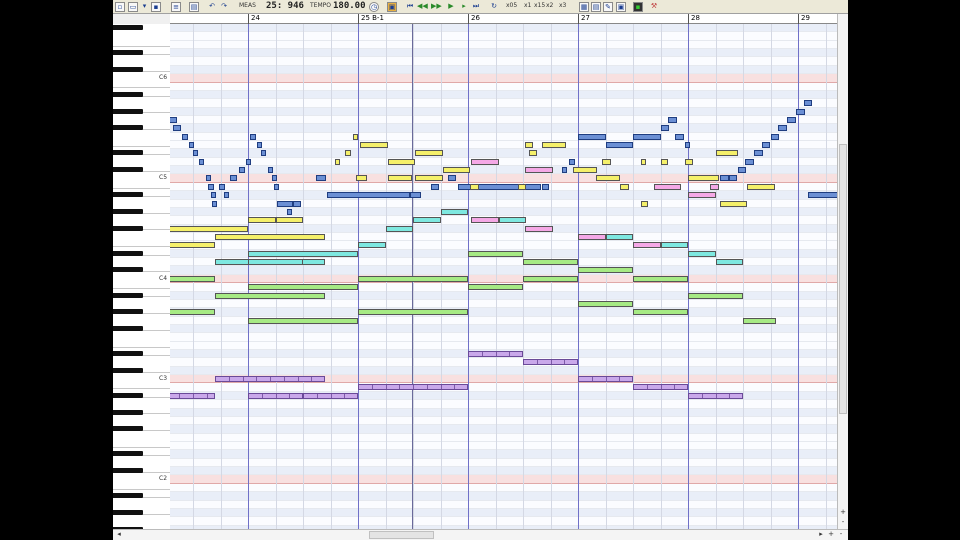 The width and height of the screenshot is (960, 540). Describe the element at coordinates (156, 7) in the screenshot. I see `save-icon: ▪` at that location.